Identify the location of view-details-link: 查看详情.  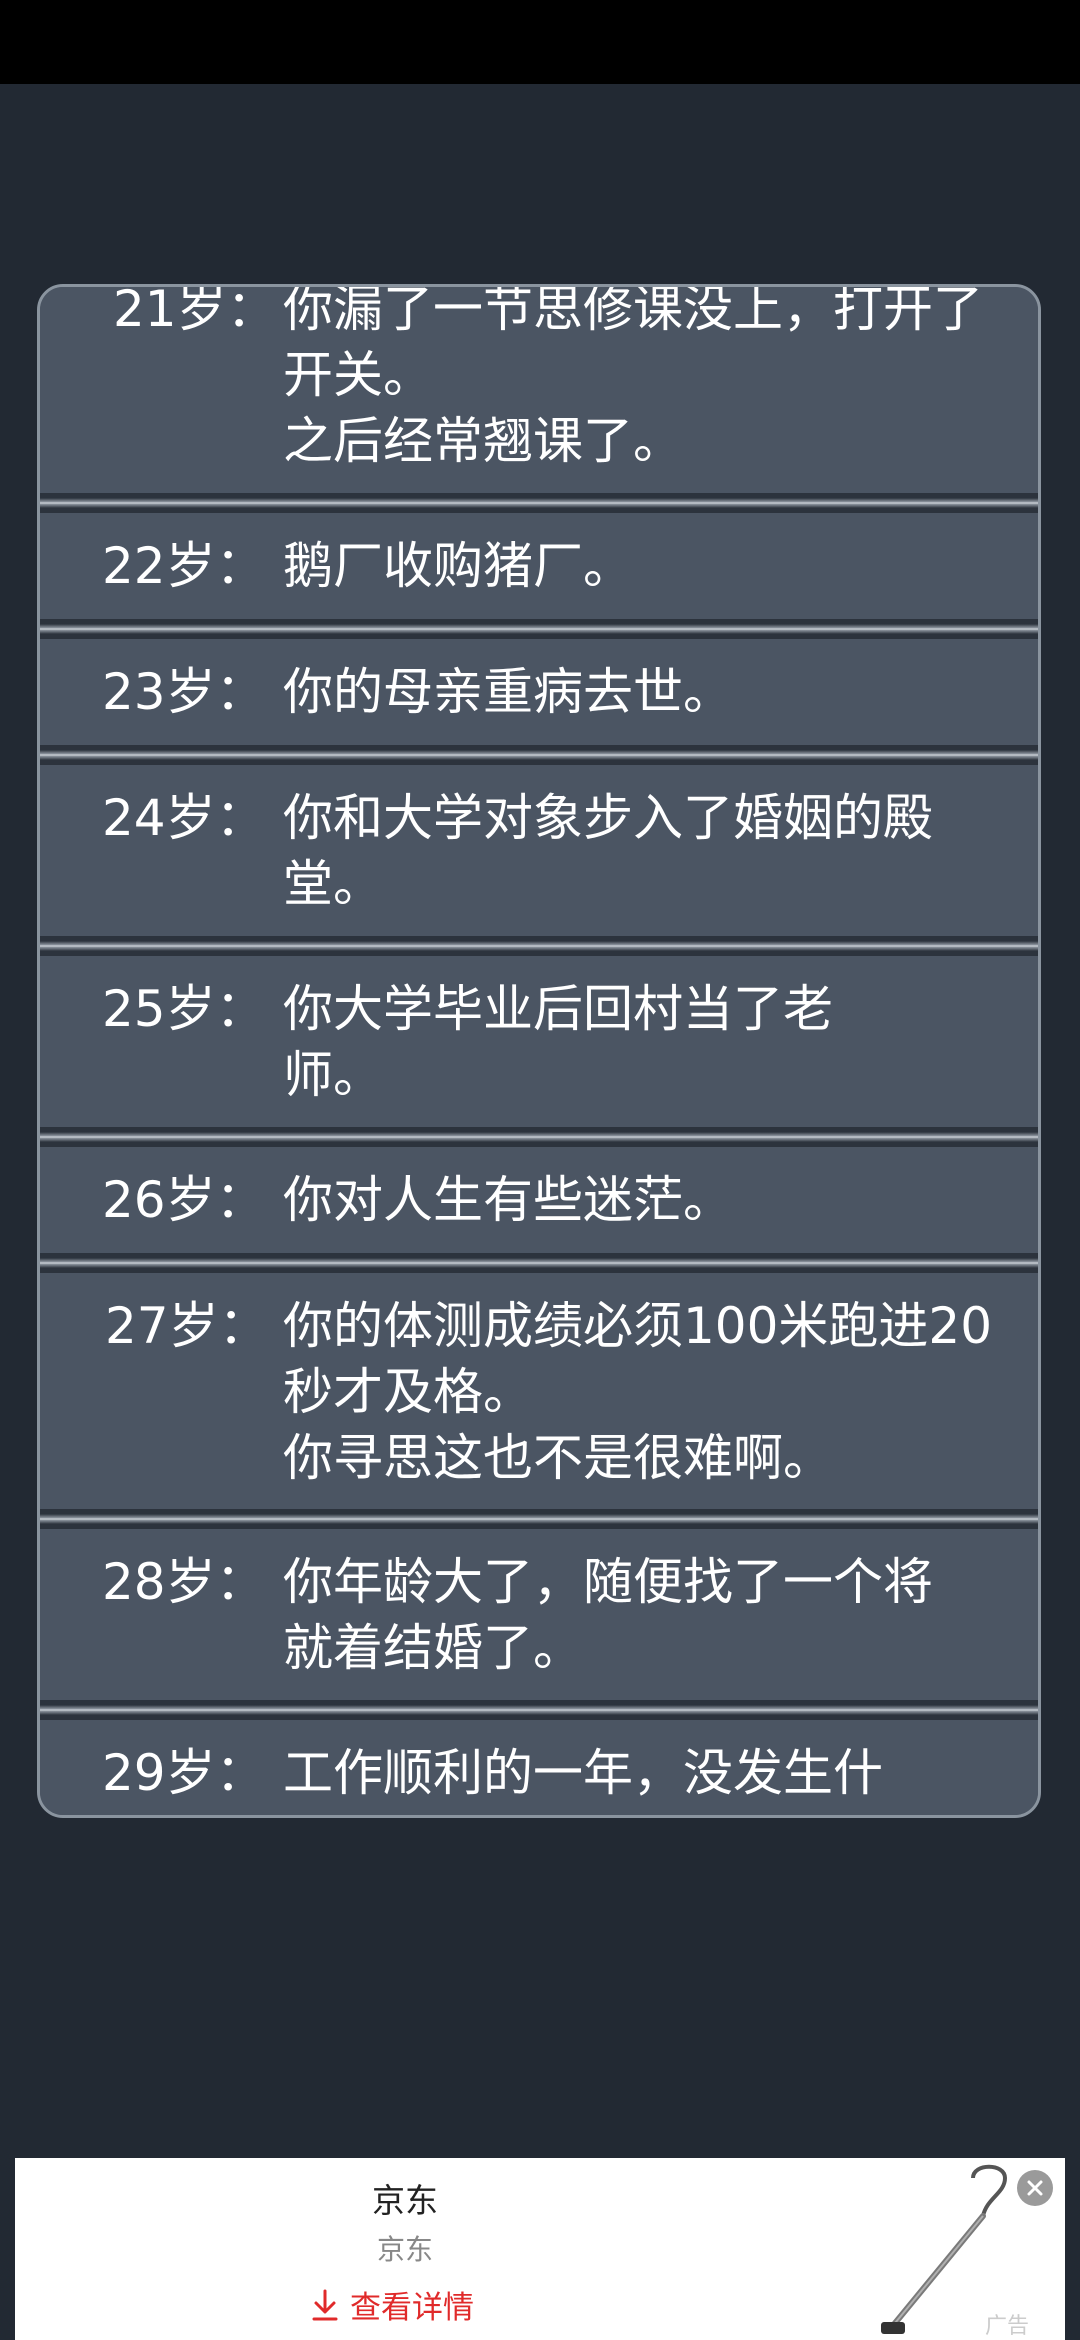
(392, 2304).